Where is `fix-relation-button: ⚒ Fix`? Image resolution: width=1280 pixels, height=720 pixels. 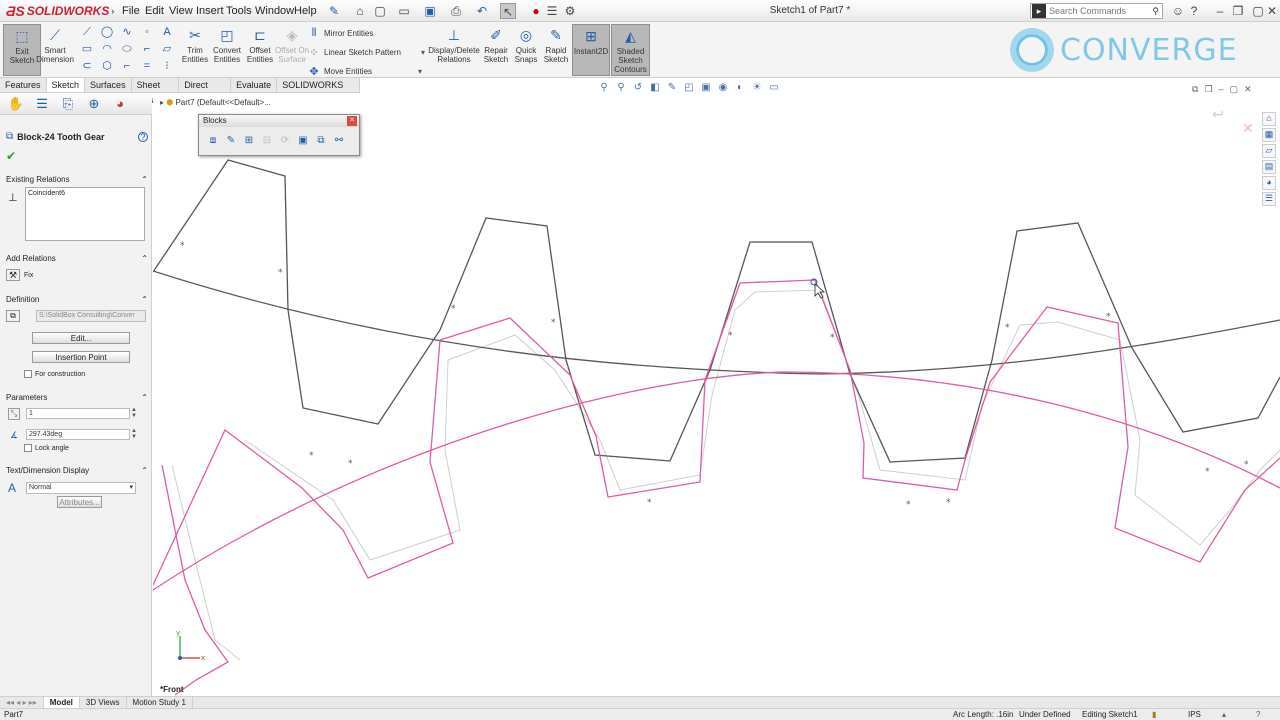
fix-relation-button: ⚒ Fix is located at coordinates (19, 275).